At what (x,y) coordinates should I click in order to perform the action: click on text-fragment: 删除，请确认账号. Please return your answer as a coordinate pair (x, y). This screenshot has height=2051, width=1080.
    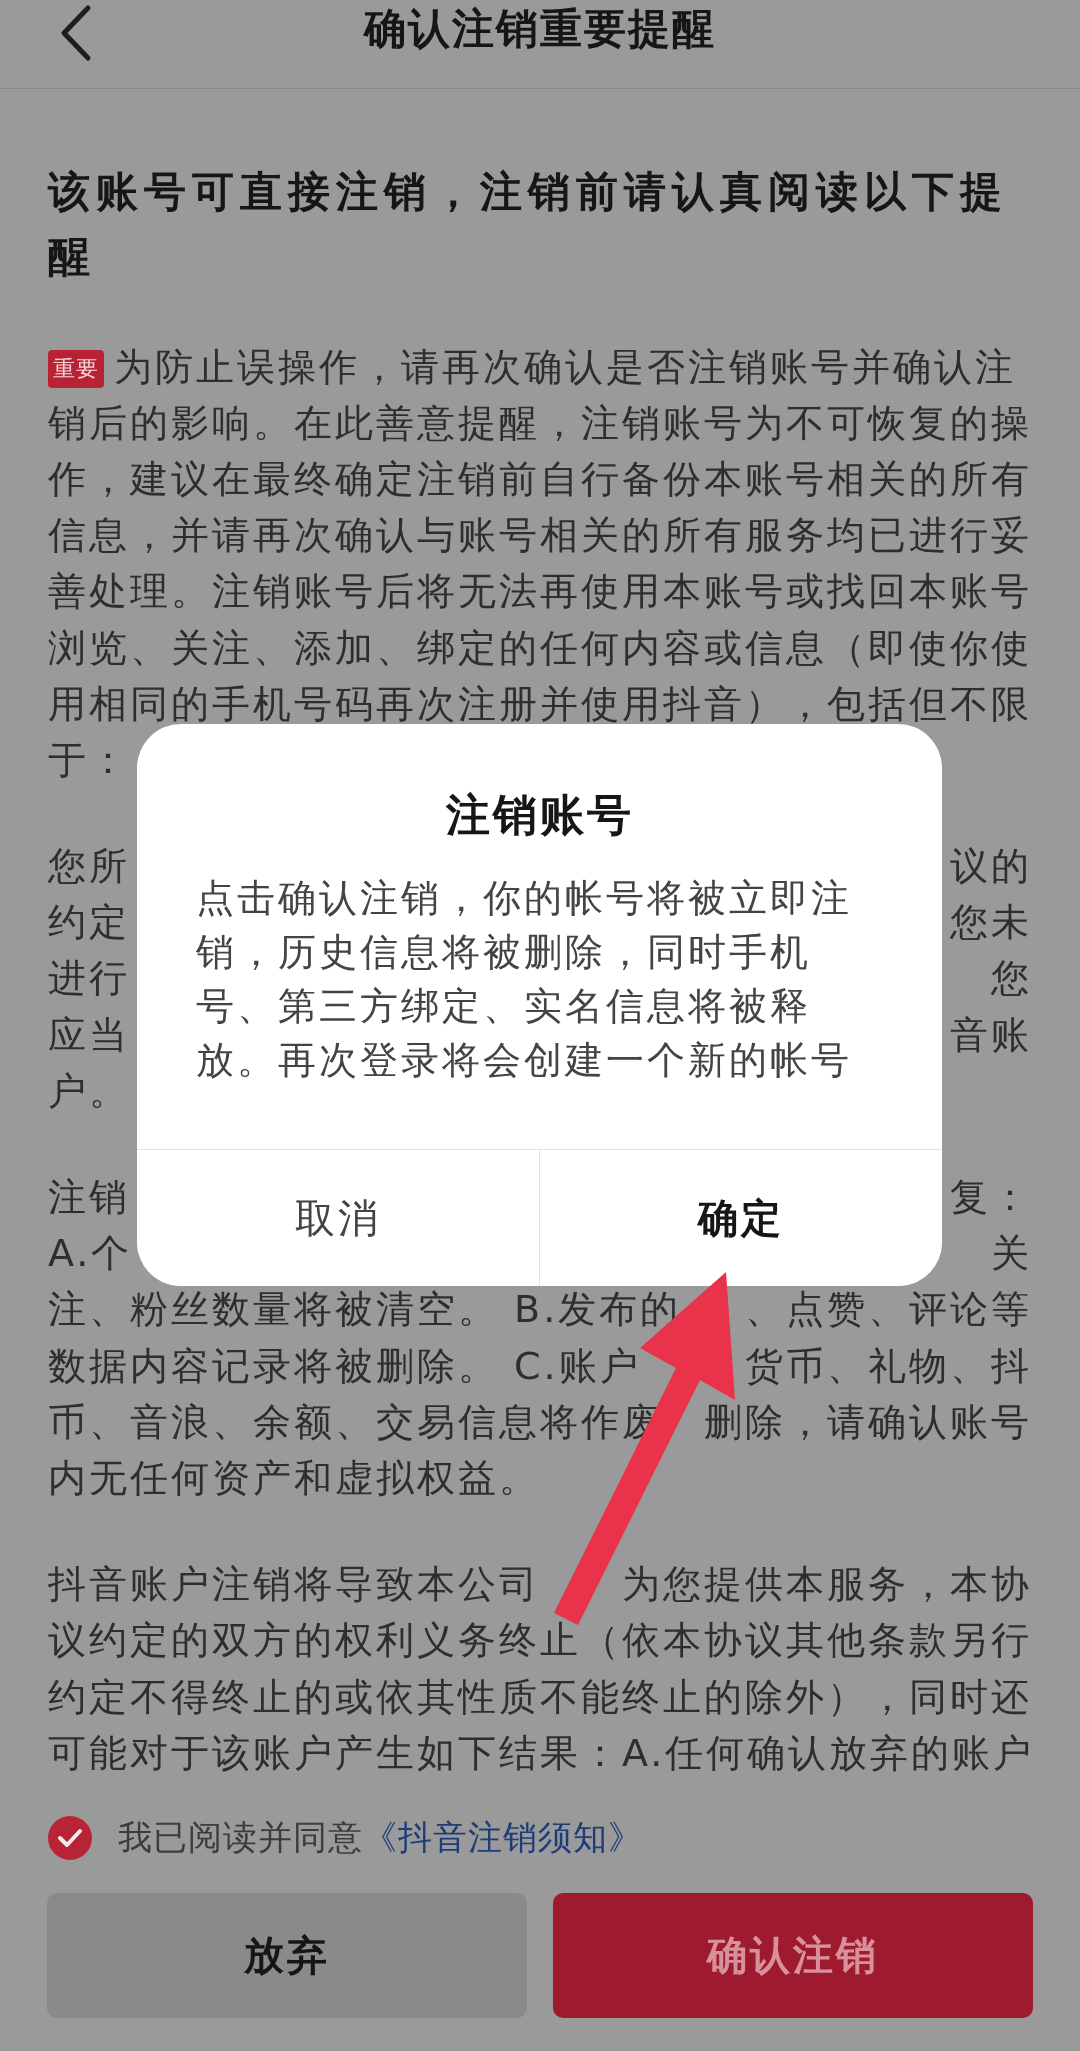
    Looking at the image, I should click on (868, 1422).